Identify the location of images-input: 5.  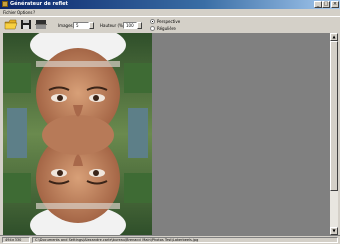
(81, 25).